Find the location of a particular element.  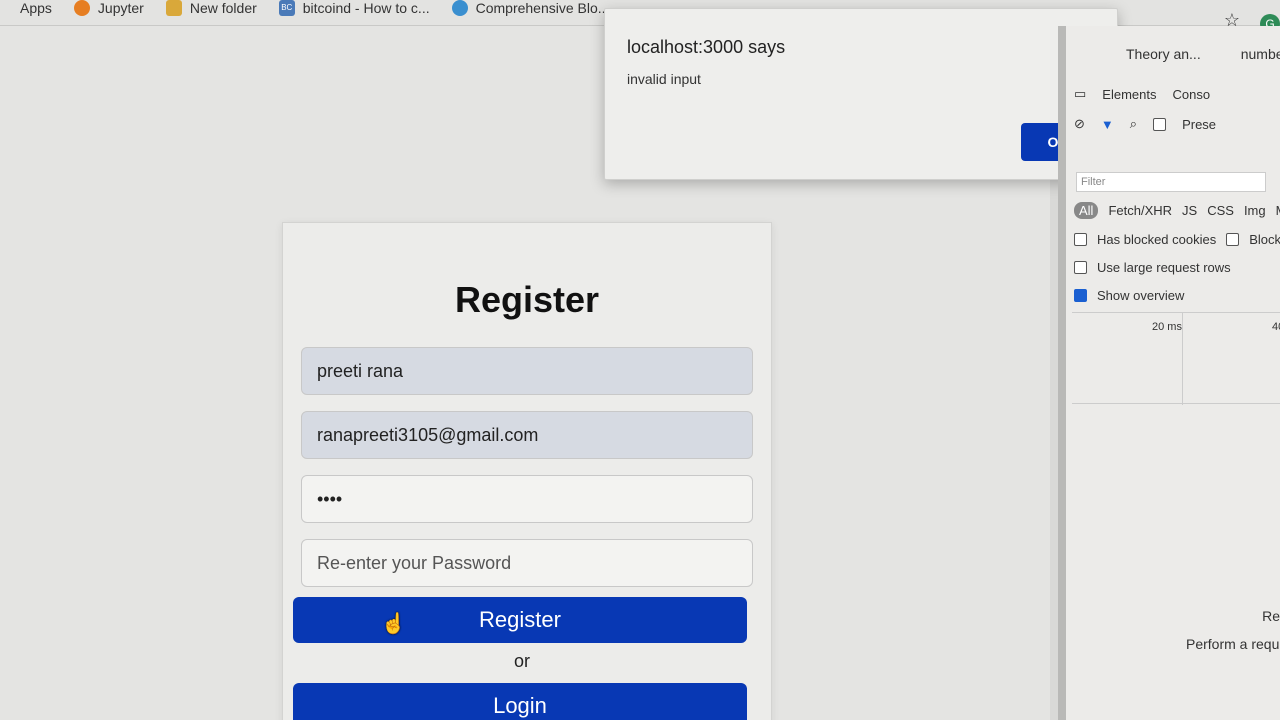

reload-hint: Re is located at coordinates (1271, 616).